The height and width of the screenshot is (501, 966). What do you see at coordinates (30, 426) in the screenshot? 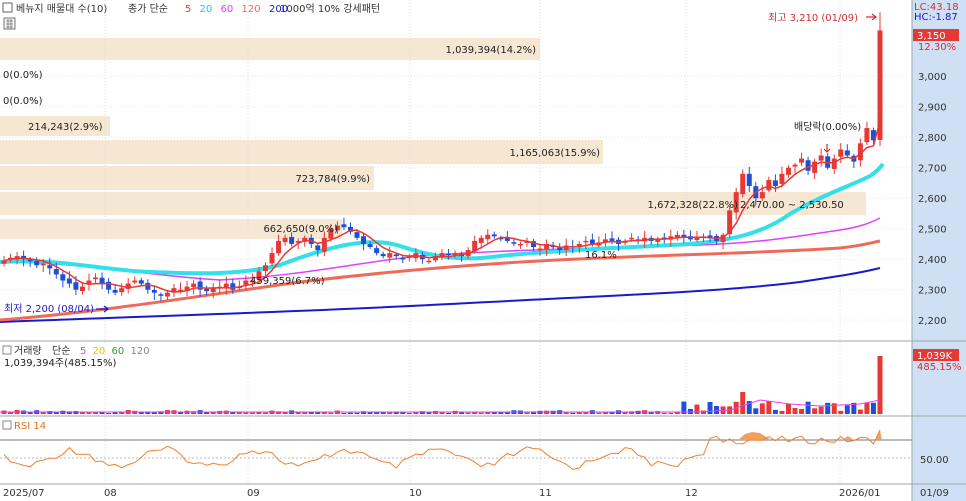
I see `rsi-title: RSI 14` at bounding box center [30, 426].